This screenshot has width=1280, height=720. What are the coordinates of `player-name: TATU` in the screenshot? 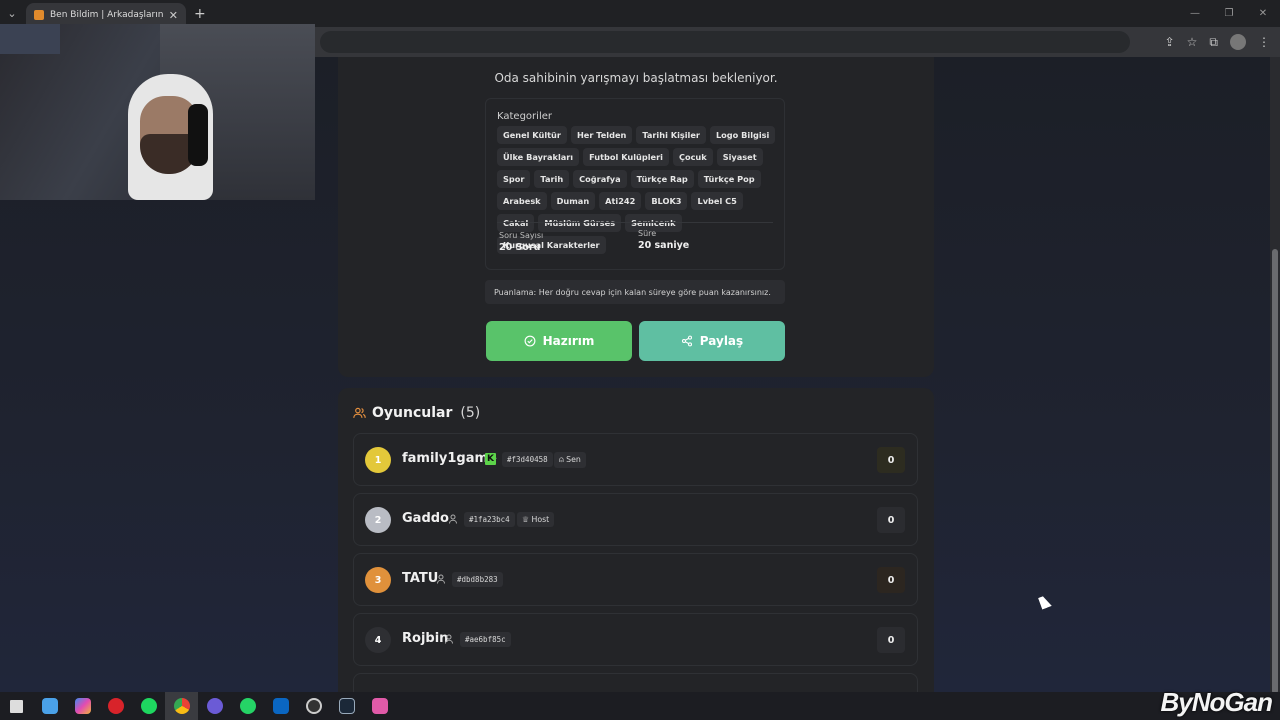 It's located at (420, 578).